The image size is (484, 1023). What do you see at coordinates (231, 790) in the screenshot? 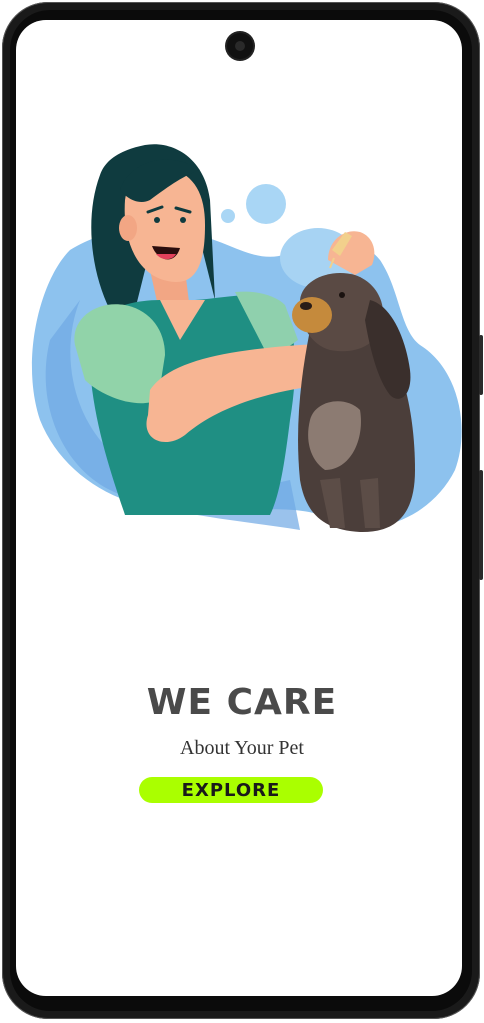
I see `explore-button: EXPLORE` at bounding box center [231, 790].